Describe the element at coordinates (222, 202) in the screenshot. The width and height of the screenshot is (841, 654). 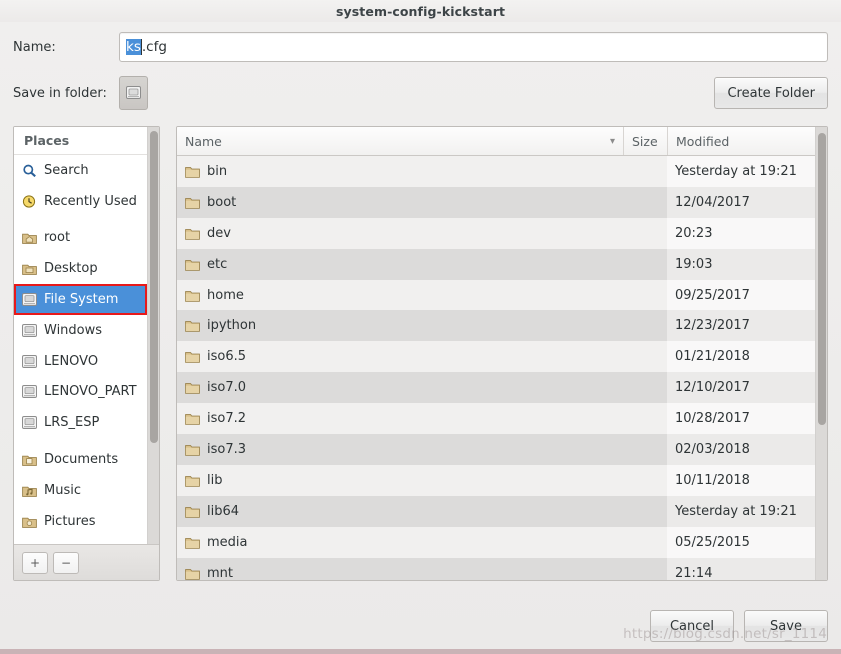
I see `file-name-label: boot` at that location.